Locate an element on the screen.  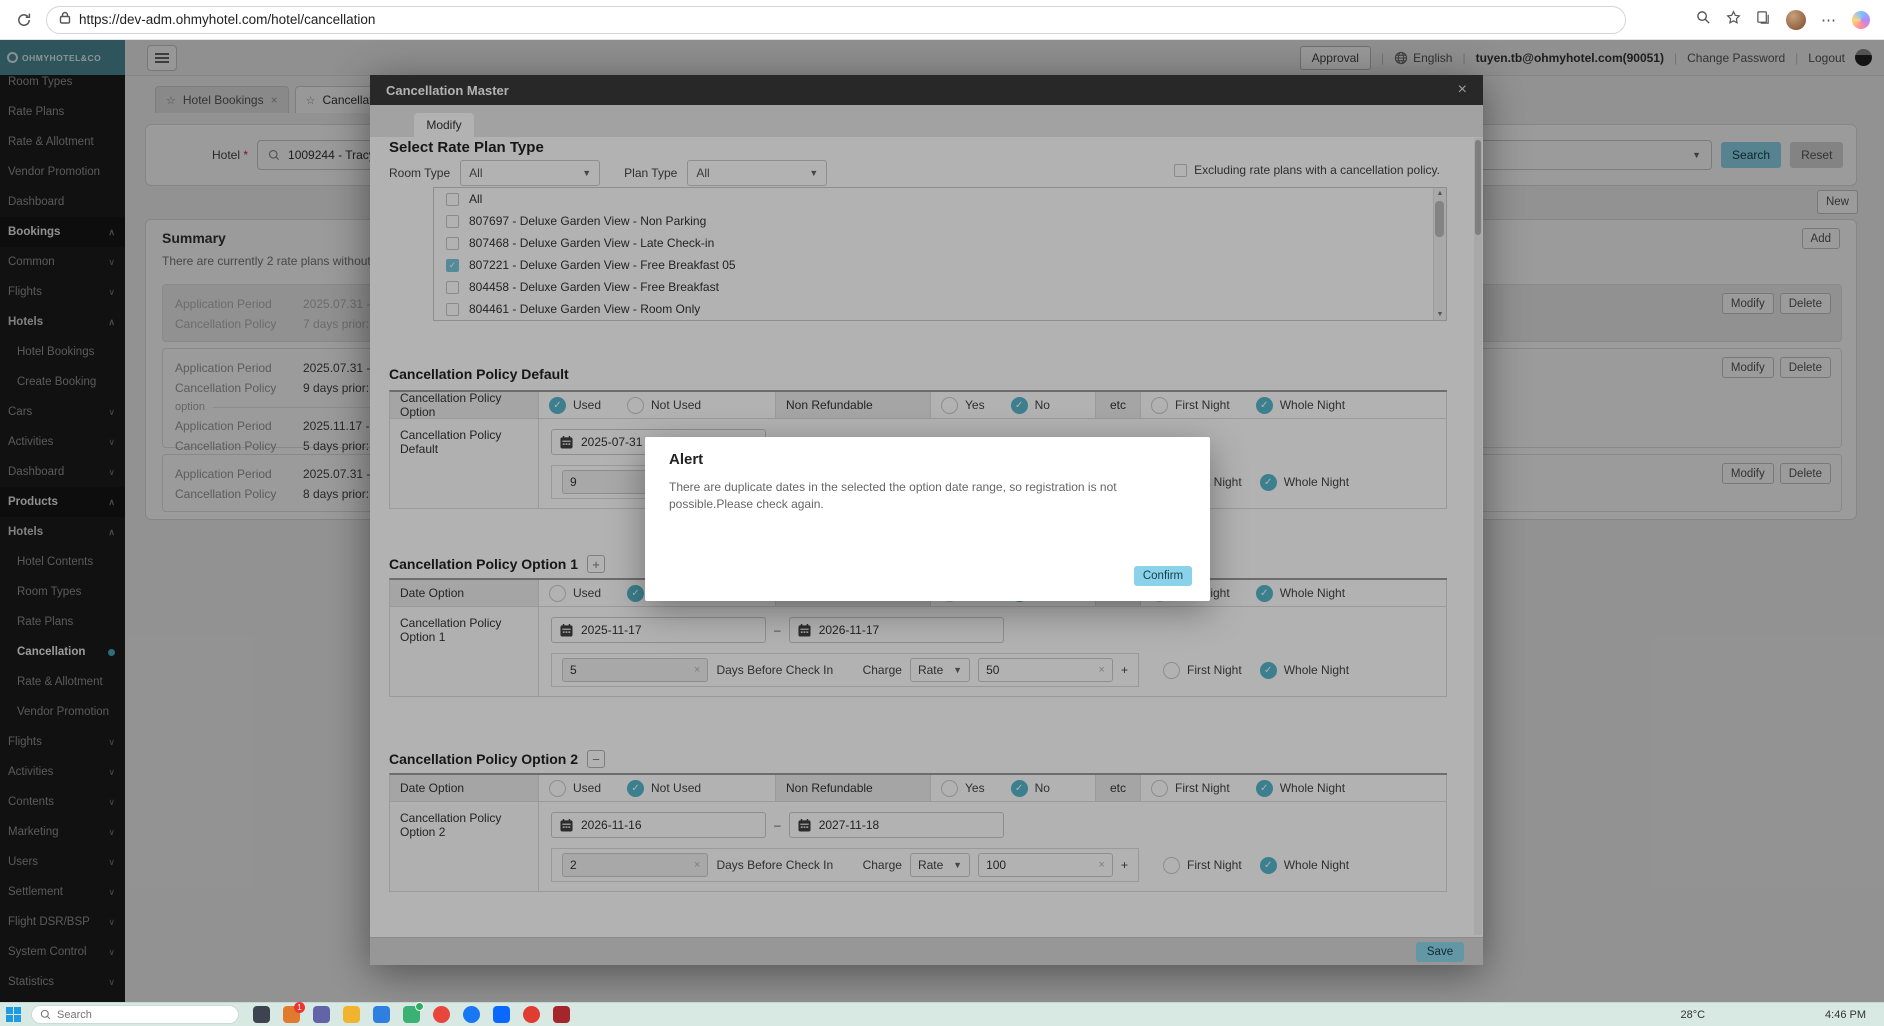
taskbar-app-icon: 1 is located at coordinates (294, 1012).